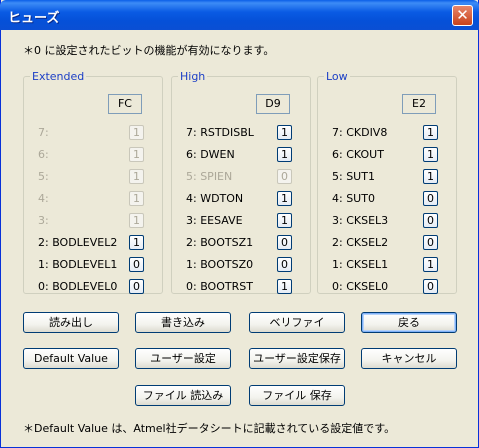  Describe the element at coordinates (71, 322) in the screenshot. I see `read-button: 読み出し` at that location.